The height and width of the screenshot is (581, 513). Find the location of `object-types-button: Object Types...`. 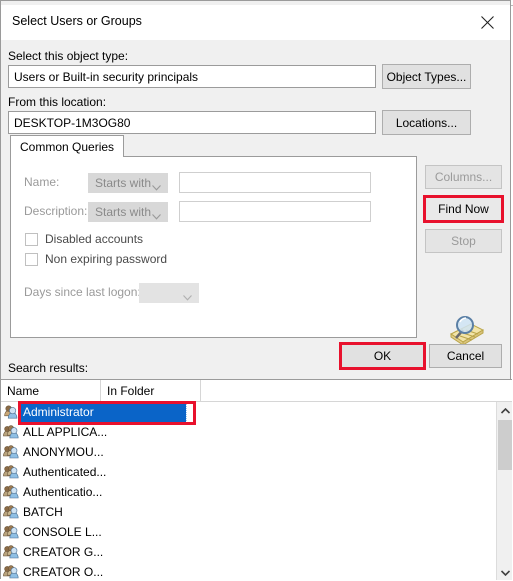

object-types-button: Object Types... is located at coordinates (426, 76).